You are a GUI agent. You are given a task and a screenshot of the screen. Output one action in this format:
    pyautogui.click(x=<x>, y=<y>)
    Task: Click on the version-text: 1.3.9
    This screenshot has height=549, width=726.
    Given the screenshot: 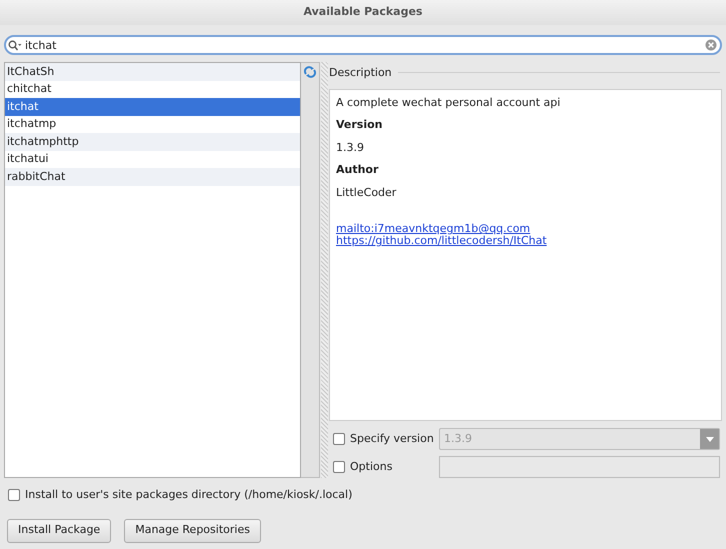 What is the action you would take?
    pyautogui.click(x=350, y=148)
    